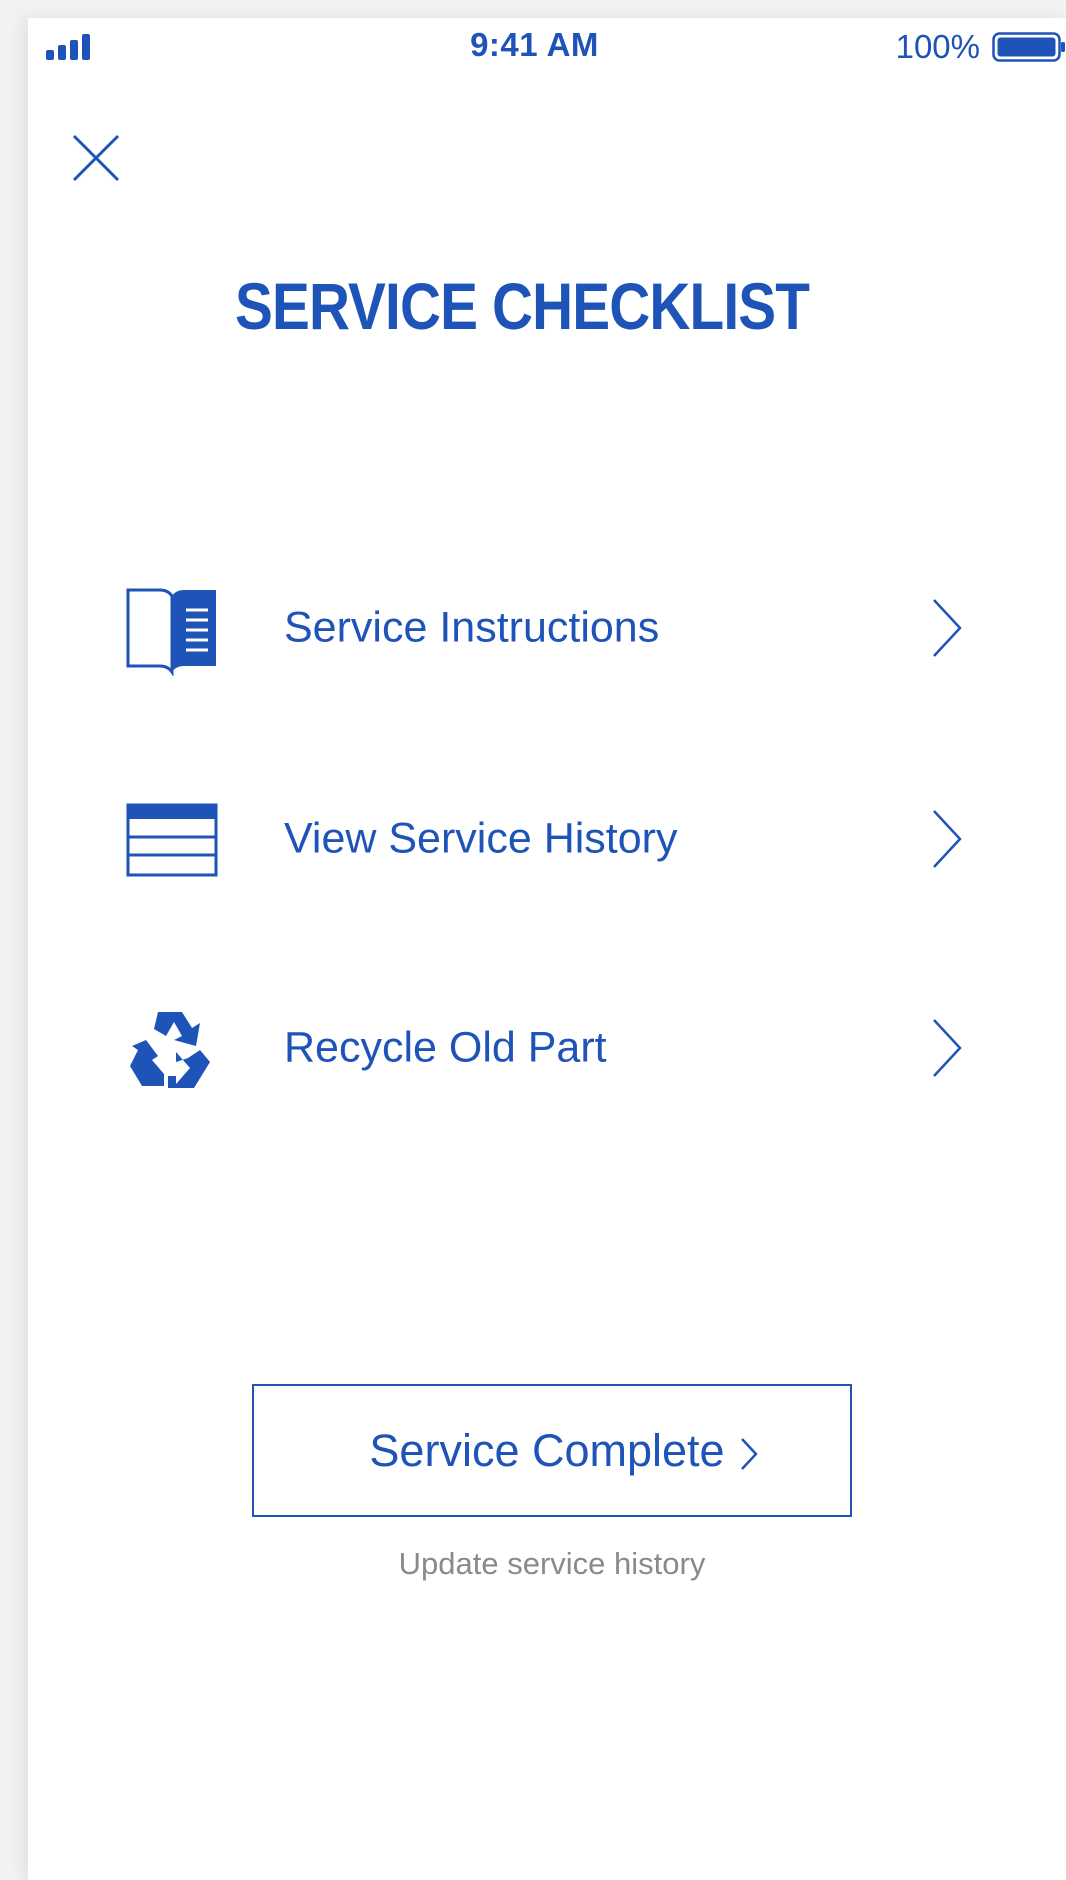 The image size is (1066, 1880). Describe the element at coordinates (96, 158) in the screenshot. I see `close-icon` at that location.